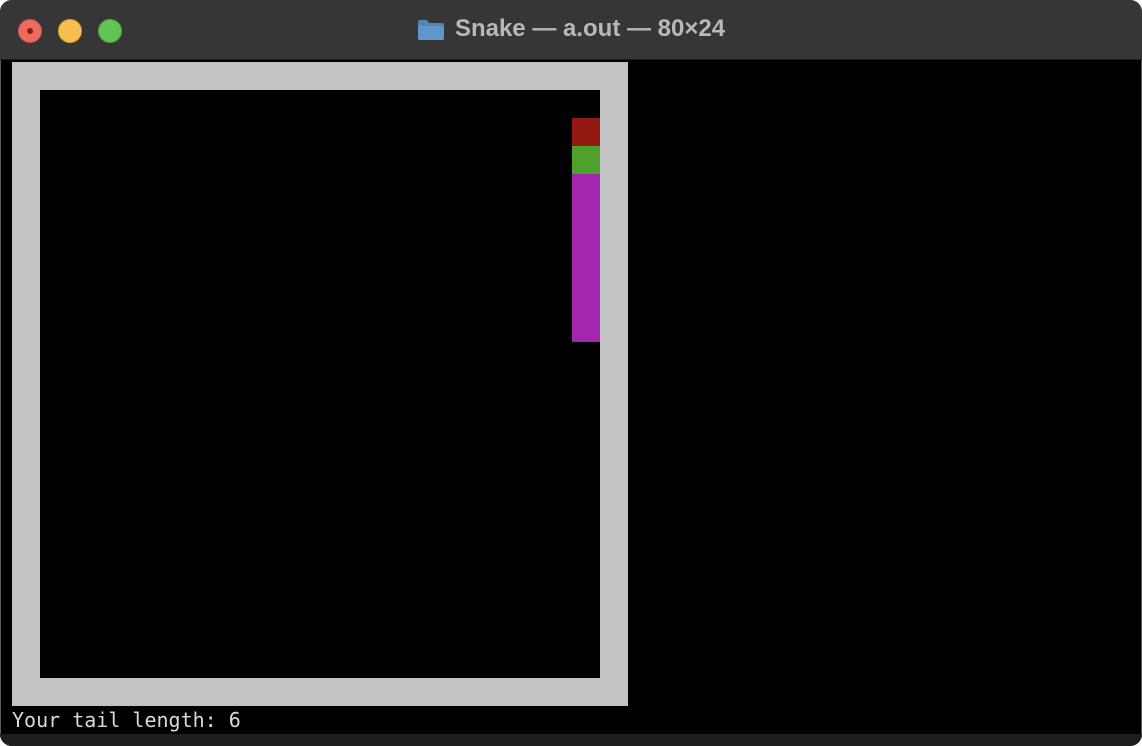 The height and width of the screenshot is (746, 1142). I want to click on title-bar: Snake — a.out — 80×24, so click(571, 30).